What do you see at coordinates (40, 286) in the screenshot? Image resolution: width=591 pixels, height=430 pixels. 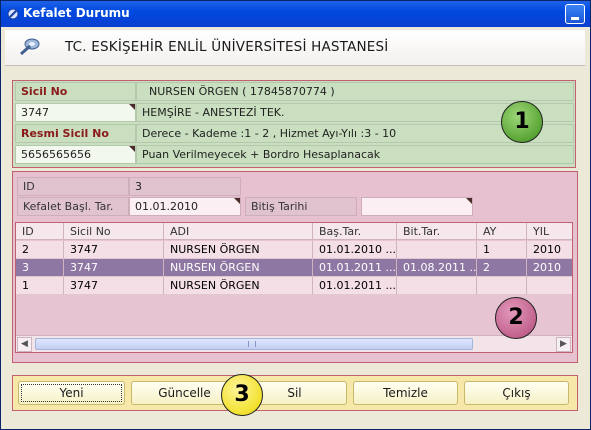 I see `cell-id: 1` at bounding box center [40, 286].